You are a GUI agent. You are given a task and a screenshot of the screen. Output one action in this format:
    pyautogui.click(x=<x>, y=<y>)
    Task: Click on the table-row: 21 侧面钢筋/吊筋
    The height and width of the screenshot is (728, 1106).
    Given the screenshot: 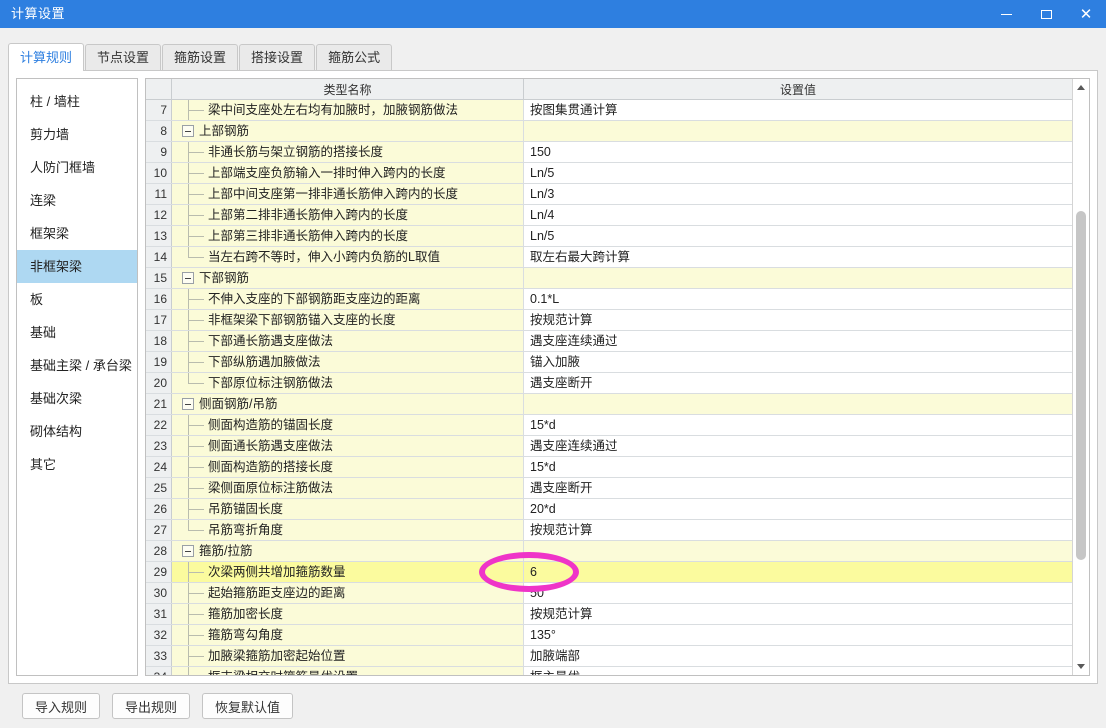 What is the action you would take?
    pyautogui.click(x=609, y=404)
    